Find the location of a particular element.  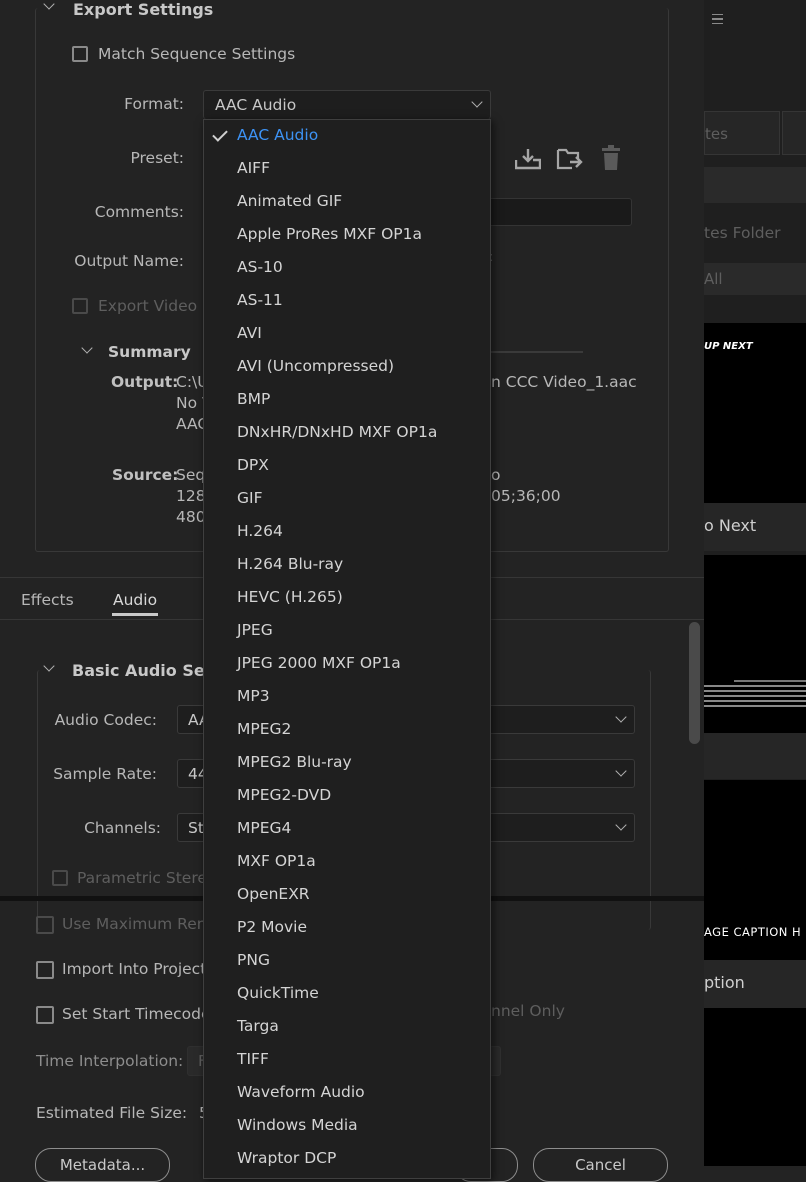

cancel-button: Cancel is located at coordinates (600, 1165).